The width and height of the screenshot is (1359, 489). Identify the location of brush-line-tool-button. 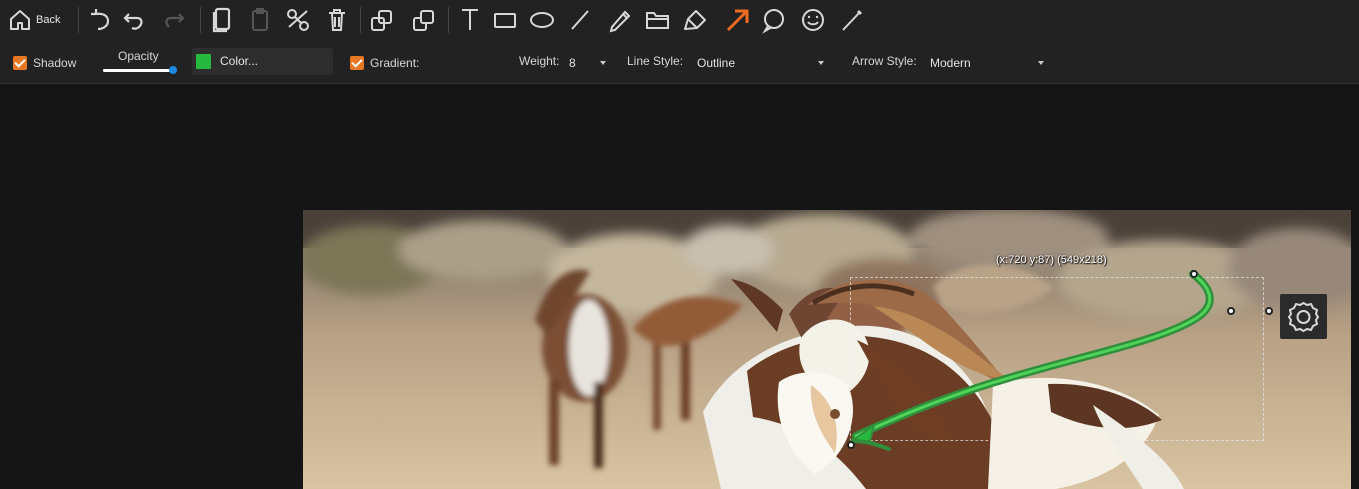
(851, 20).